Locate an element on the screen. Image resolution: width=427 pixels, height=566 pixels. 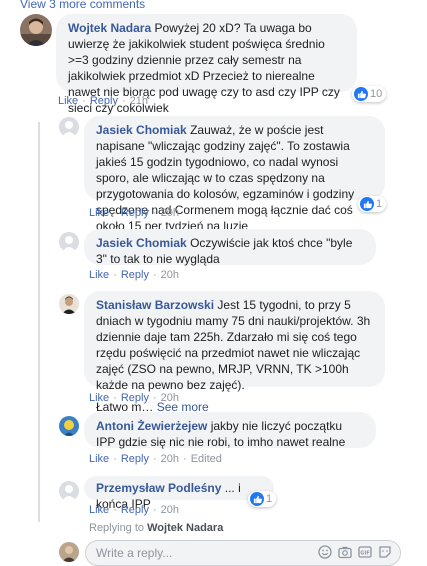
replying-to-prefix: Replying to is located at coordinates (117, 528).